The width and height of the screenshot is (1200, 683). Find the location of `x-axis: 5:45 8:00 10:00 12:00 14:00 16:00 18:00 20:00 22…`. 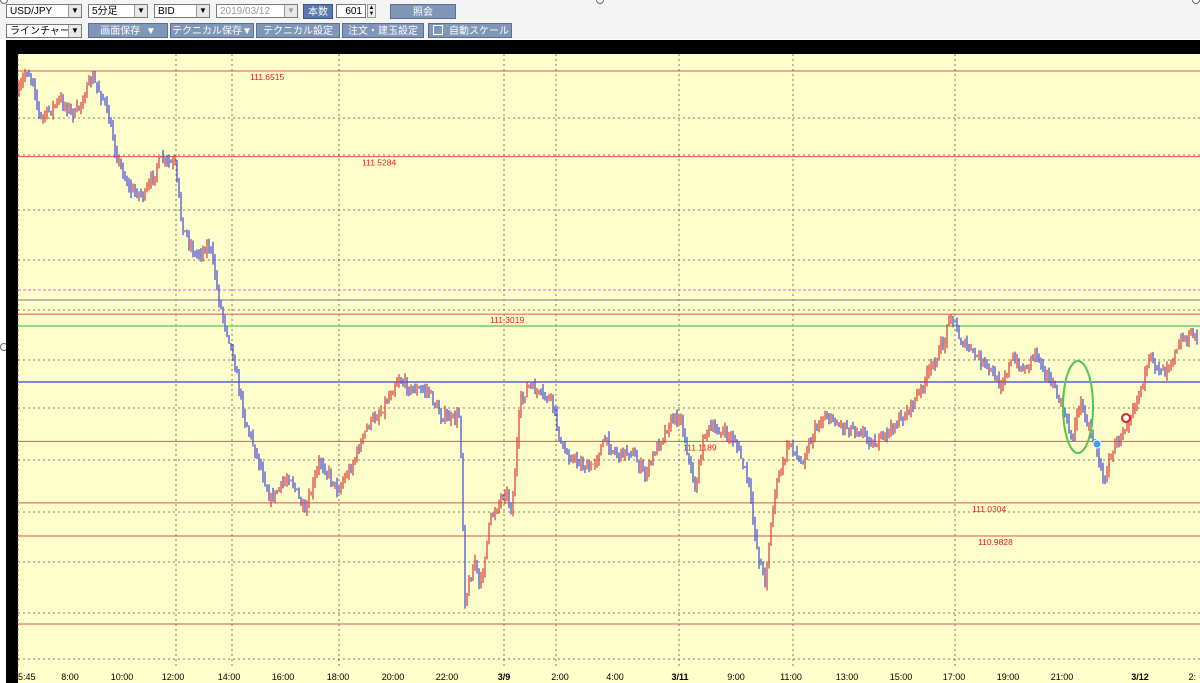

x-axis: 5:45 8:00 10:00 12:00 14:00 16:00 18:00 20:00 22… is located at coordinates (609, 675).